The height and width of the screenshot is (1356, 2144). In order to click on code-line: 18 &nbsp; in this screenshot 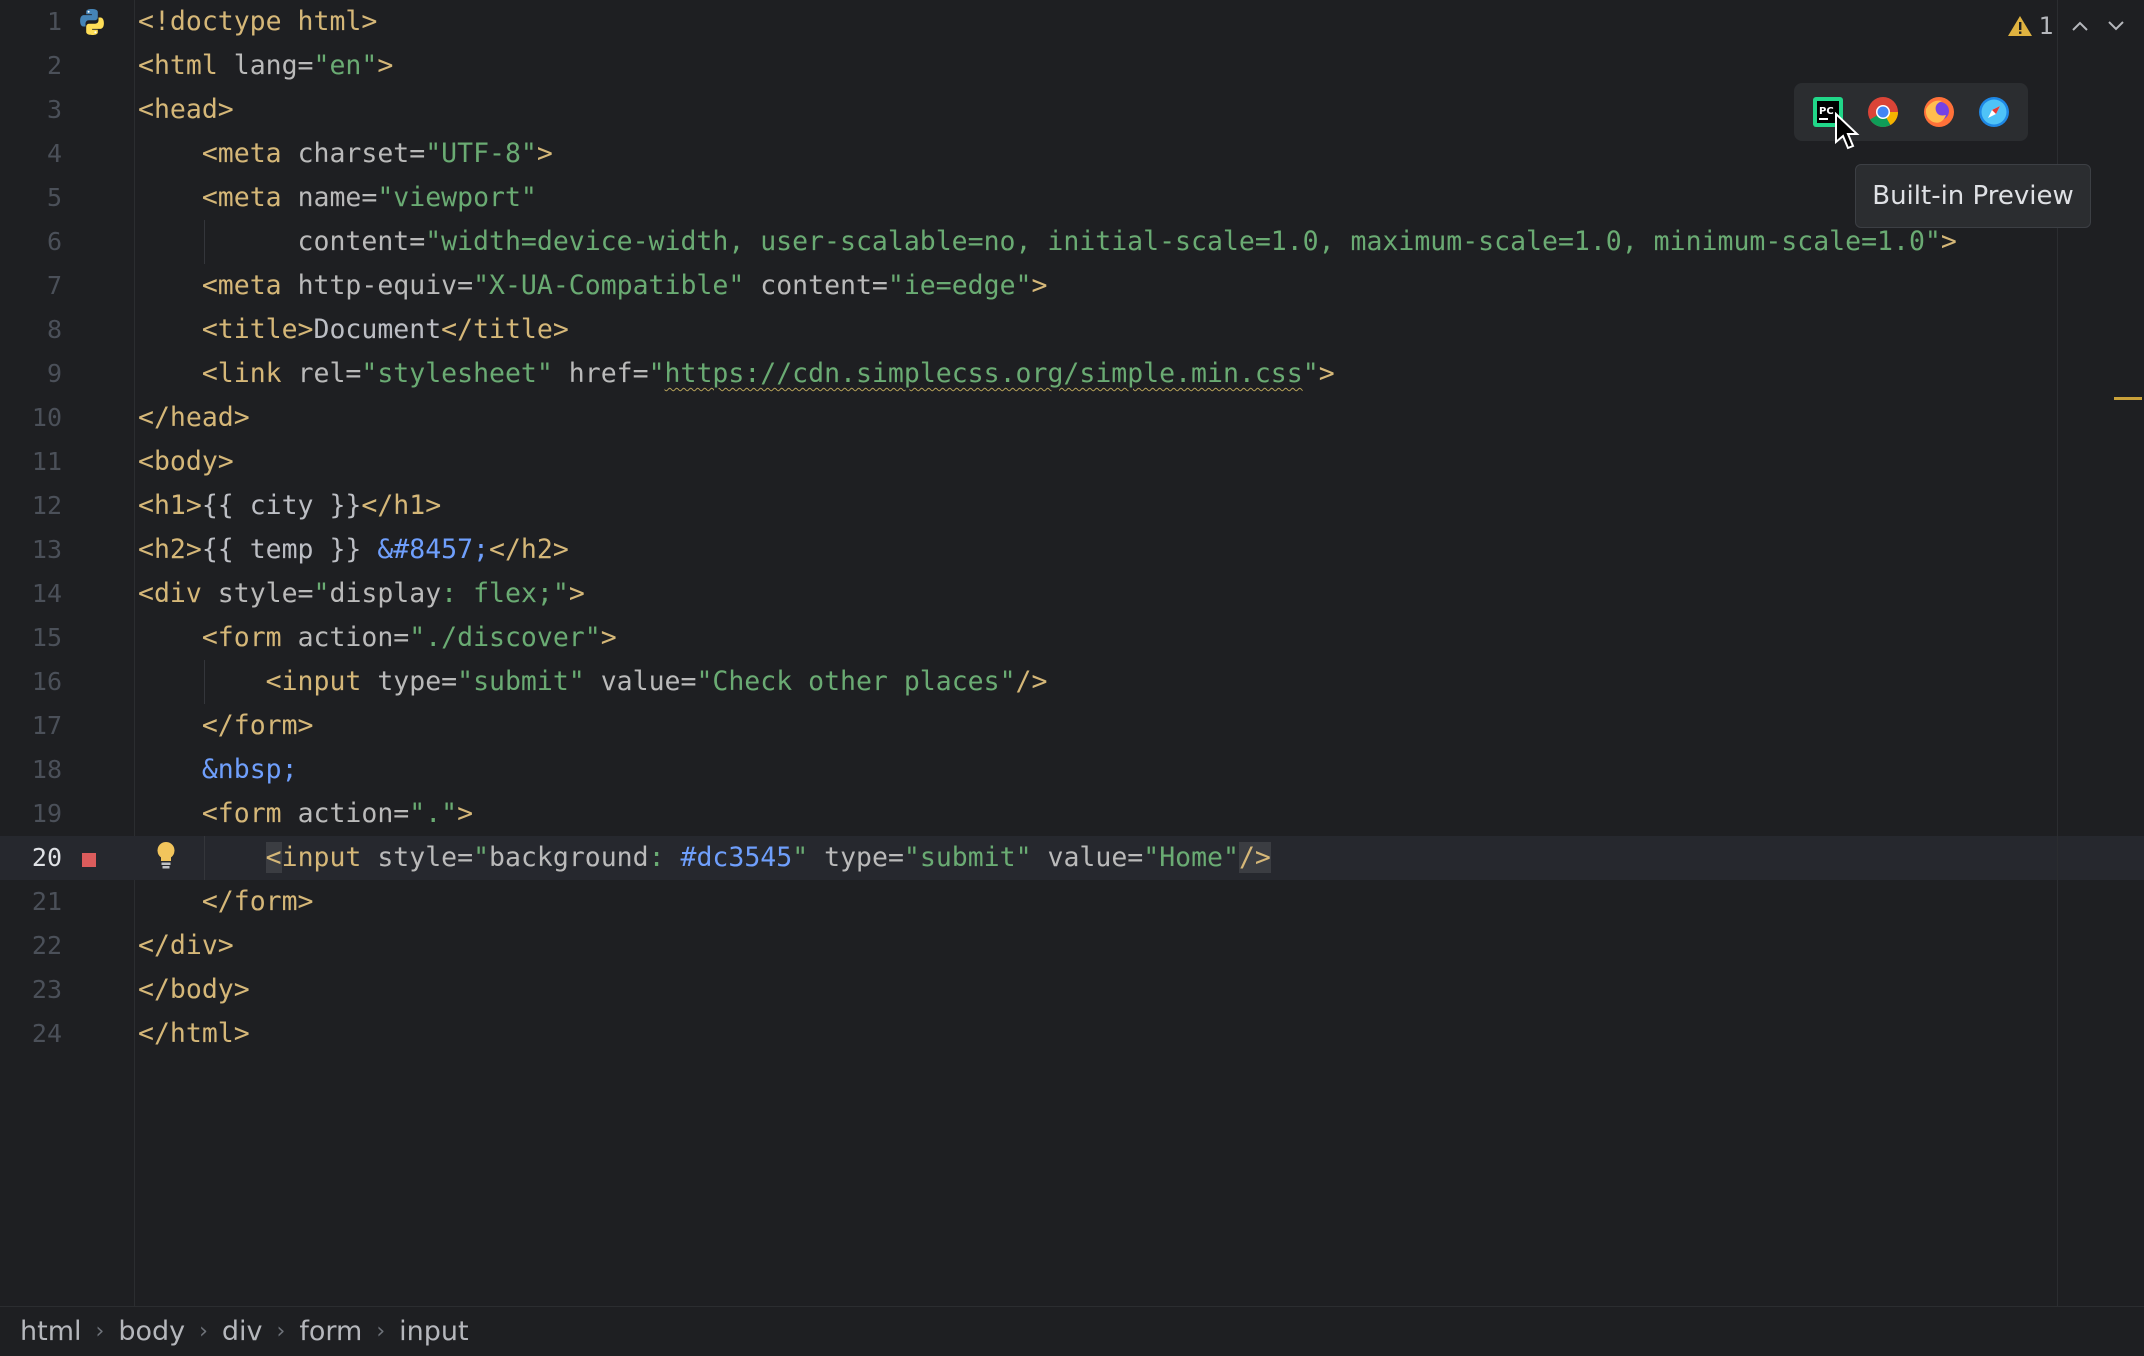, I will do `click(1072, 770)`.